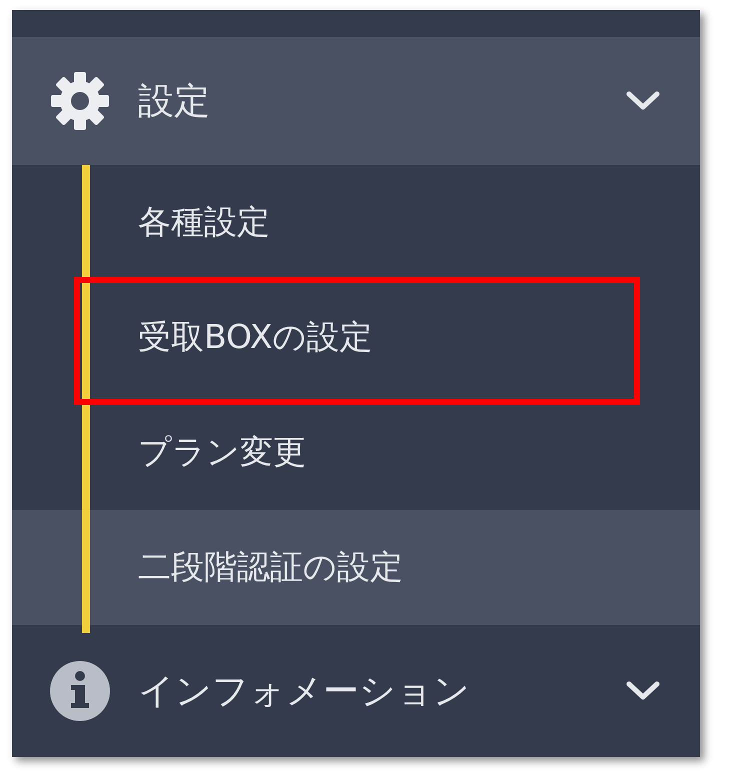 The width and height of the screenshot is (733, 783). I want to click on submenu-item: 受取BOXの設定, so click(356, 337).